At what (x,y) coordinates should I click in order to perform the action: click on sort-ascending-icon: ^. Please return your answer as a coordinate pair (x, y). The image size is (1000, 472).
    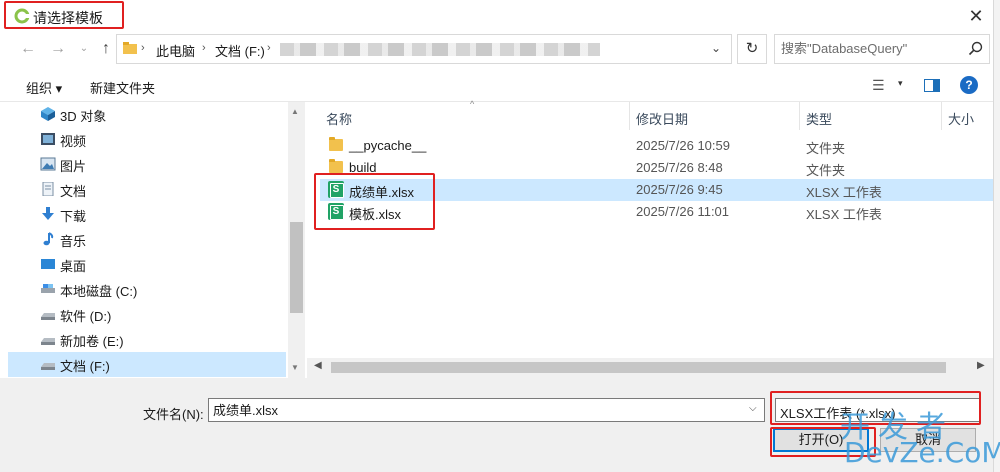
    Looking at the image, I should click on (472, 104).